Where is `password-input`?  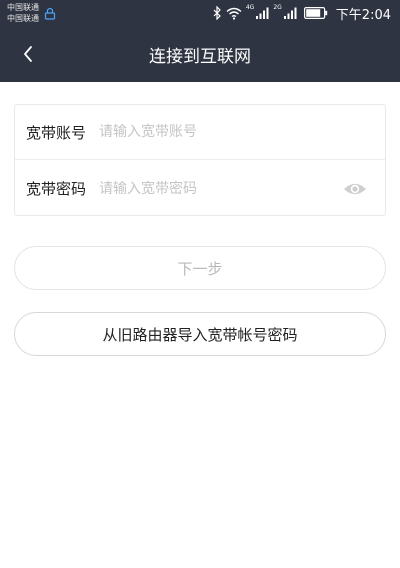
password-input is located at coordinates (217, 188).